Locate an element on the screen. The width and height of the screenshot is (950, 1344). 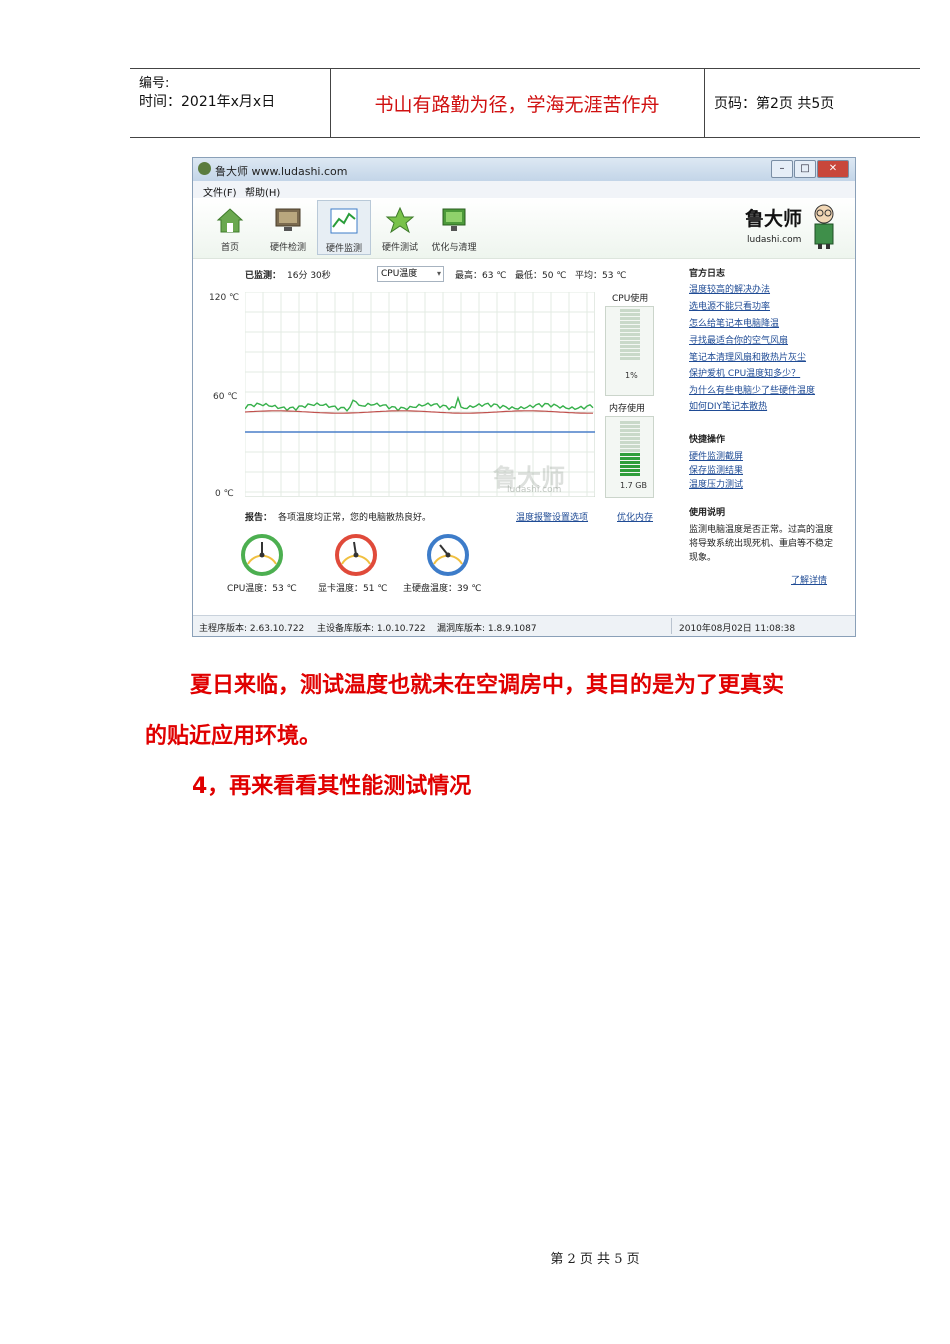
tool-hardware-detect-label: 硬件检测 is located at coordinates (287, 248).